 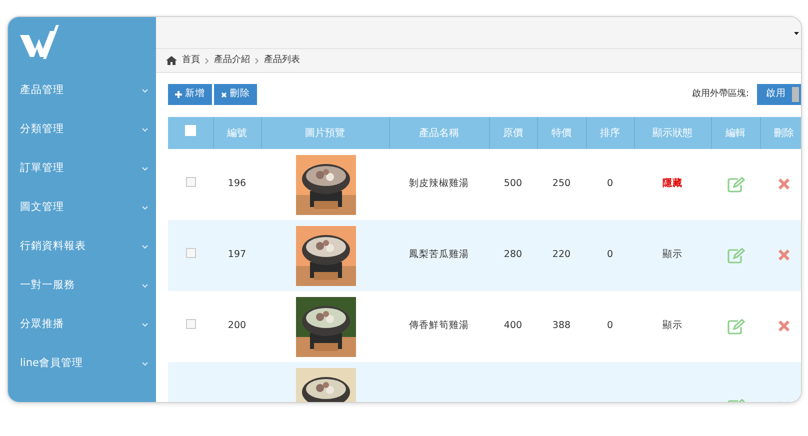 I want to click on status-text: 隱藏, so click(x=672, y=184).